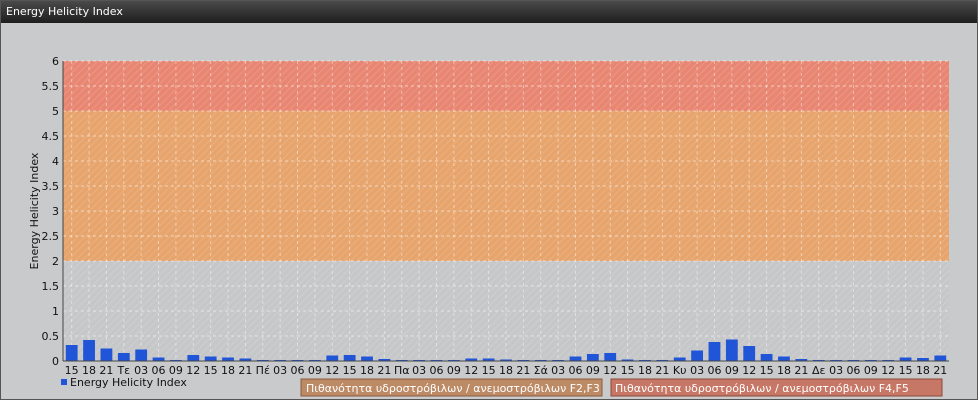  What do you see at coordinates (489, 12) in the screenshot?
I see `window-title: Energy Helicity Index` at bounding box center [489, 12].